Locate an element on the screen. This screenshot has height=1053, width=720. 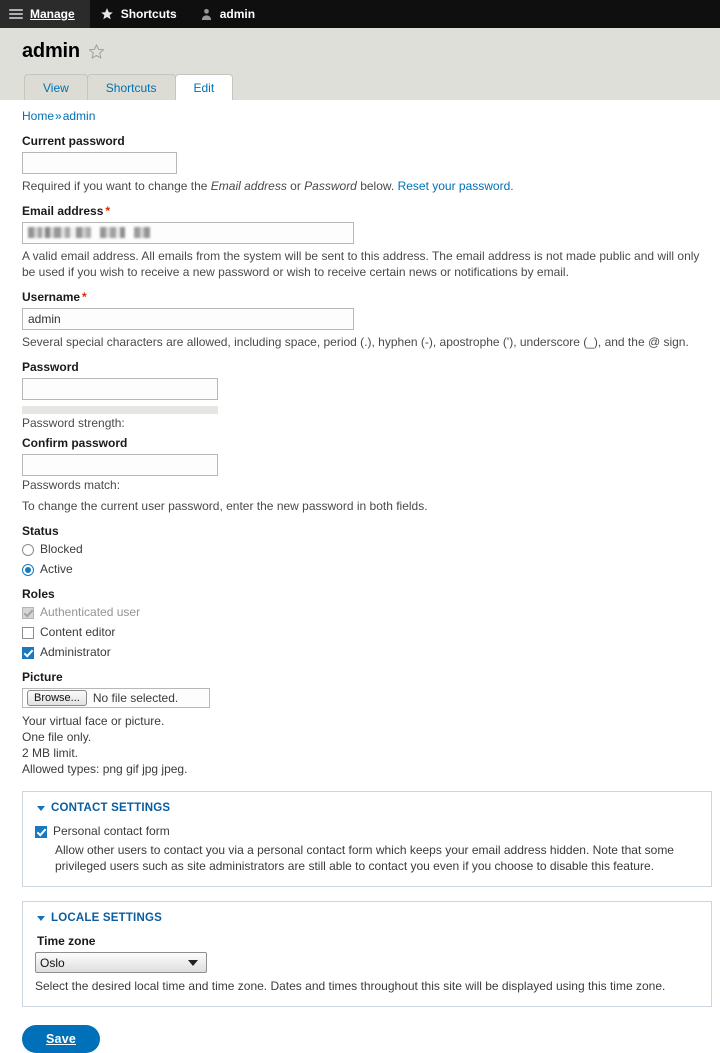
page-title: admin is located at coordinates (371, 51).